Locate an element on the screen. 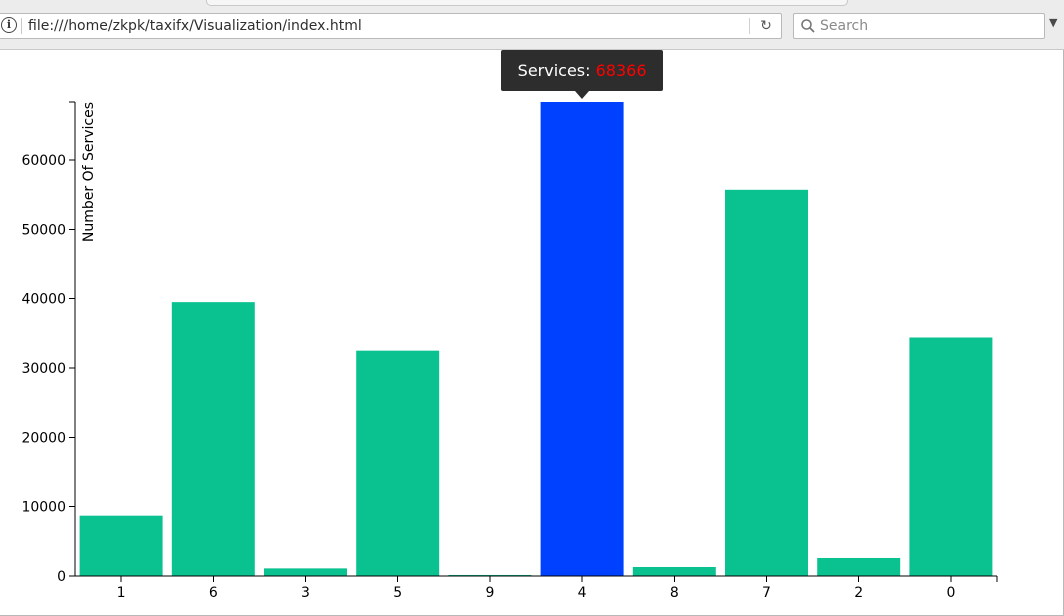 The height and width of the screenshot is (616, 1064). tooltip-label: Services: is located at coordinates (554, 70).